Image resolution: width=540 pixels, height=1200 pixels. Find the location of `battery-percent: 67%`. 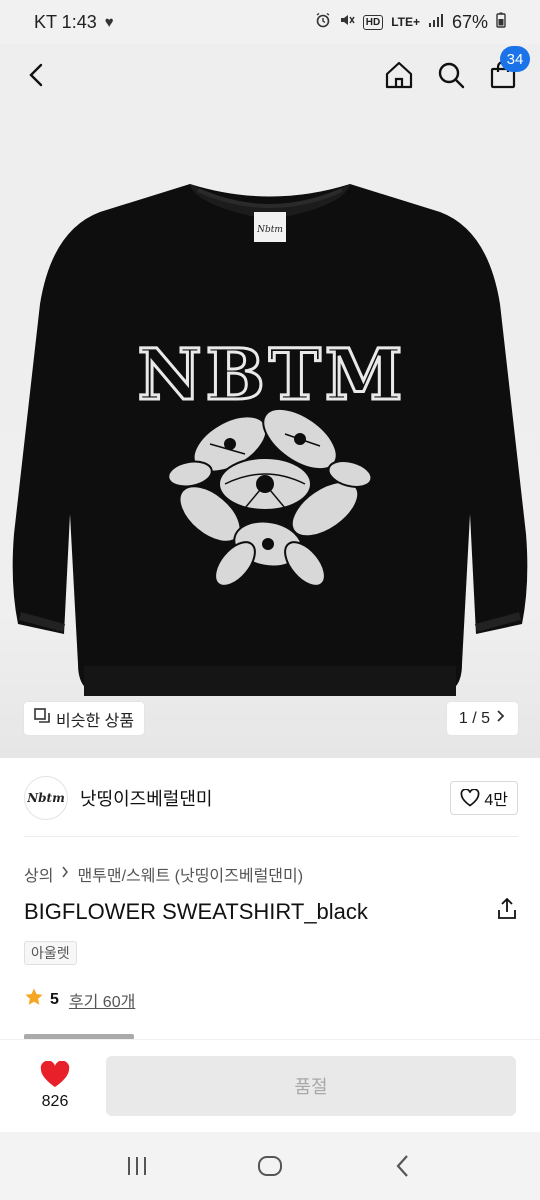

battery-percent: 67% is located at coordinates (469, 21).